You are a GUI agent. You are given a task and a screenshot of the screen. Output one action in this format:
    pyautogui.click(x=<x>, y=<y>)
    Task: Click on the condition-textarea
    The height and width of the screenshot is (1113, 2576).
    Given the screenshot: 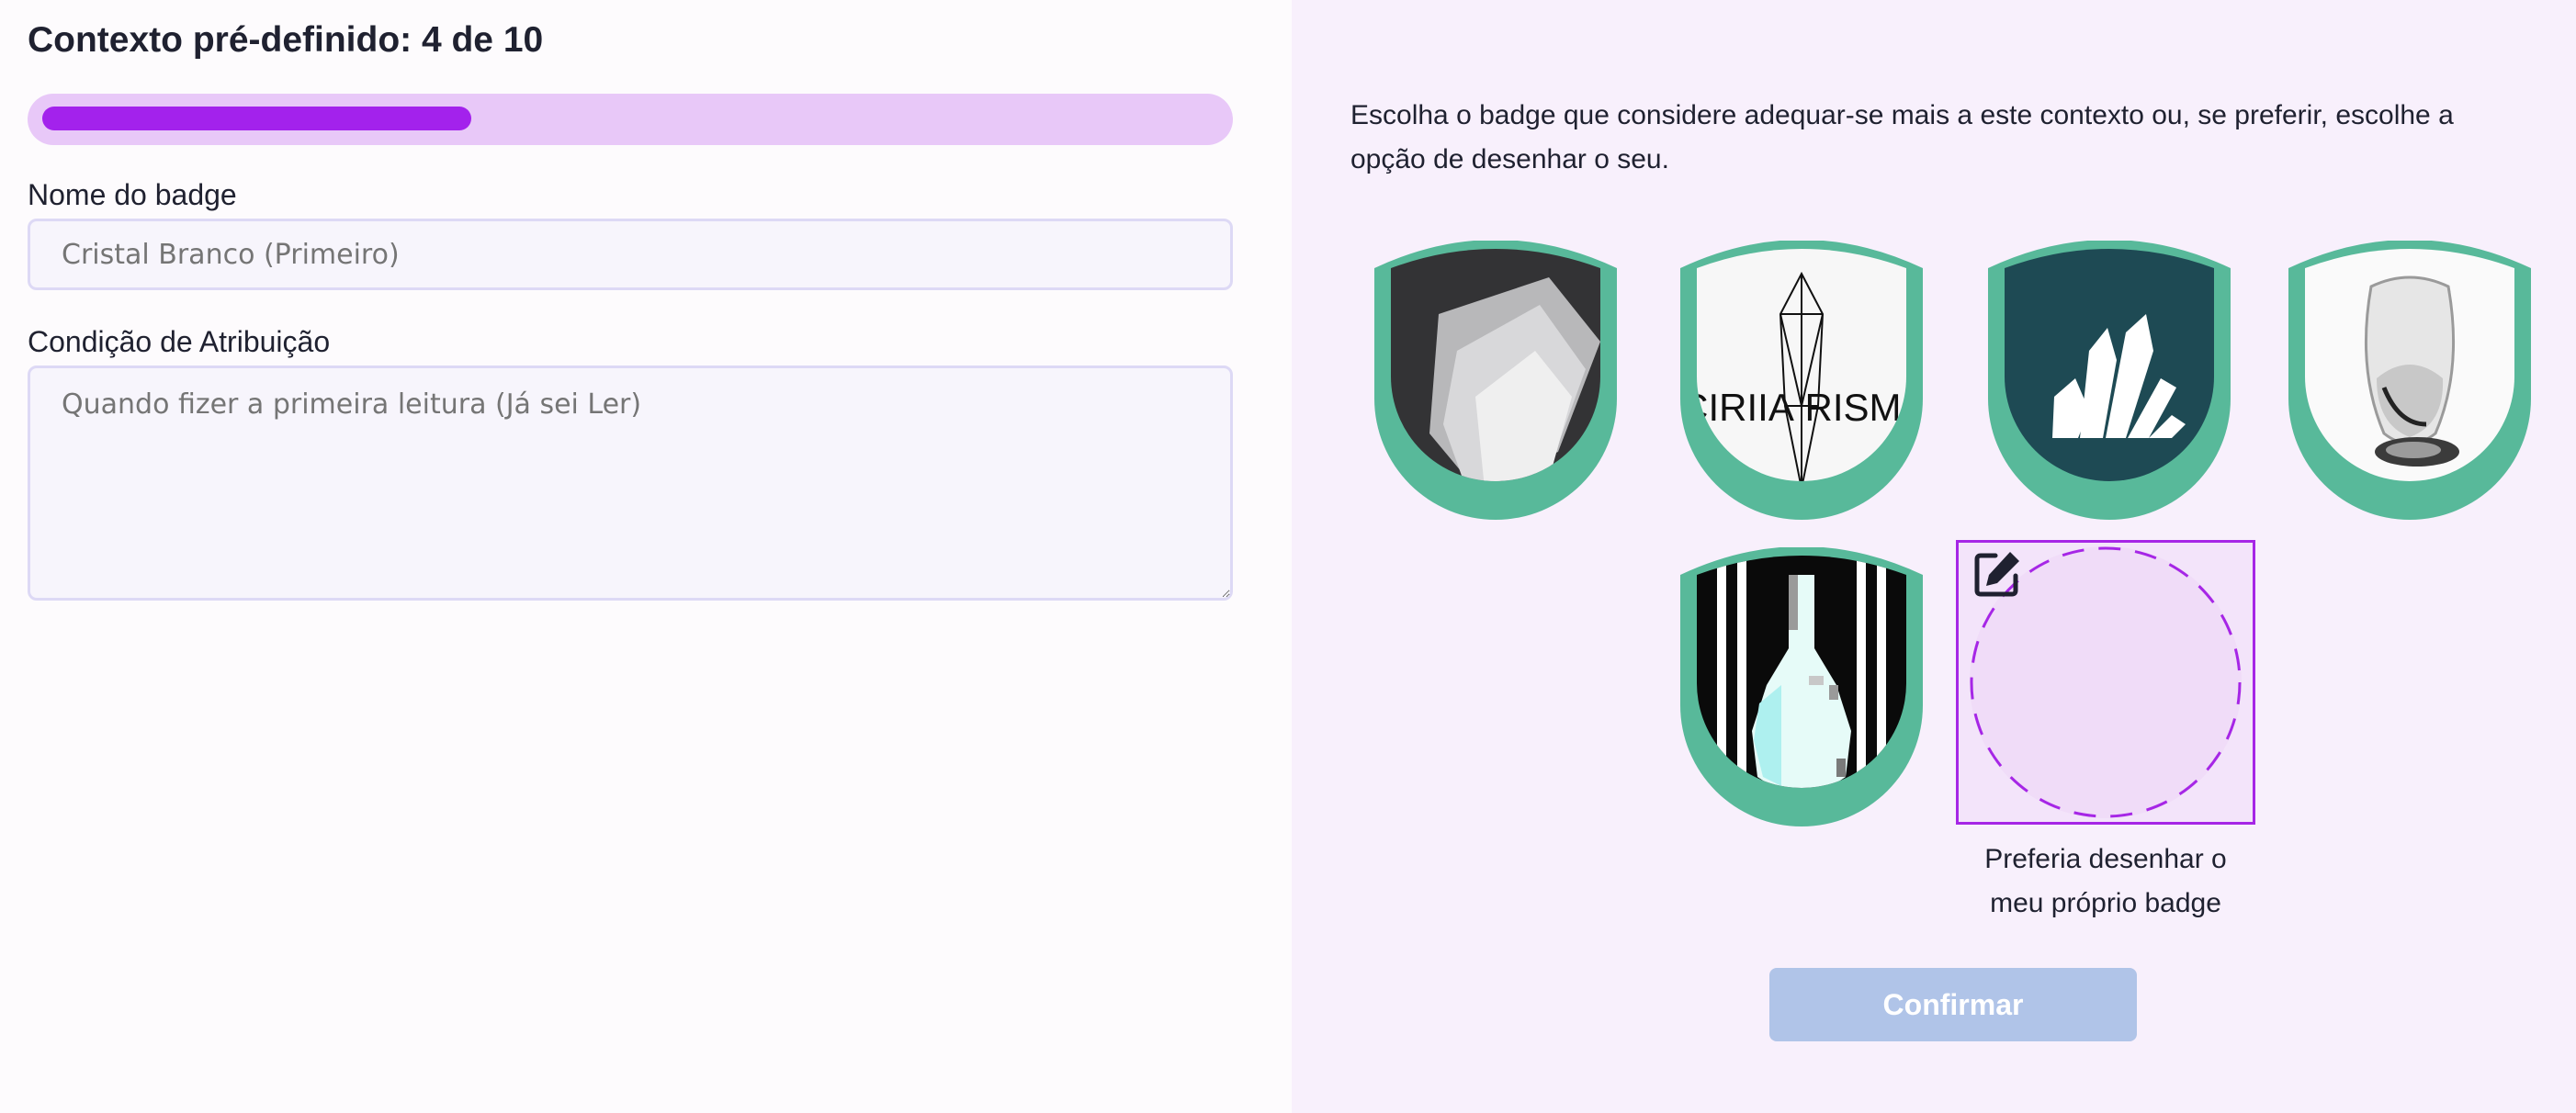 What is the action you would take?
    pyautogui.click(x=630, y=483)
    